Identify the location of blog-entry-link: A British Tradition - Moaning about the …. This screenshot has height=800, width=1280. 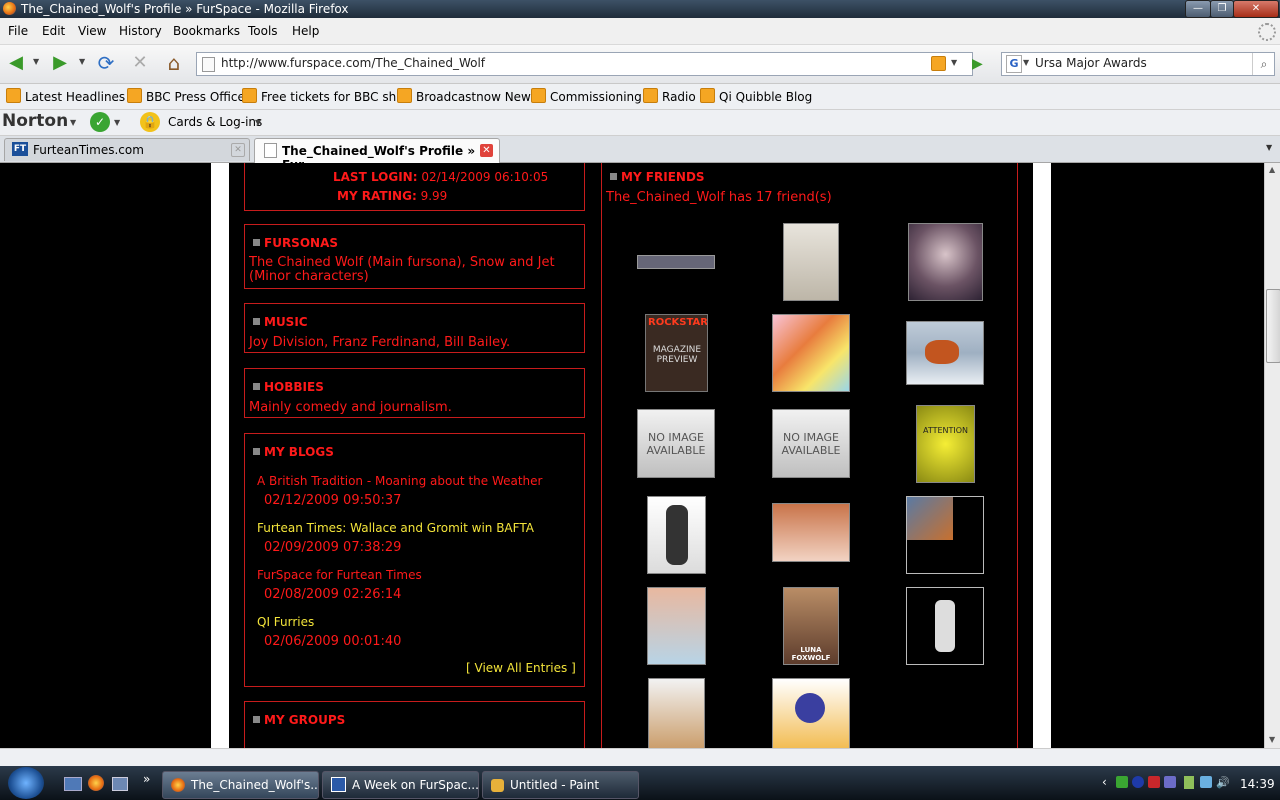
(399, 481).